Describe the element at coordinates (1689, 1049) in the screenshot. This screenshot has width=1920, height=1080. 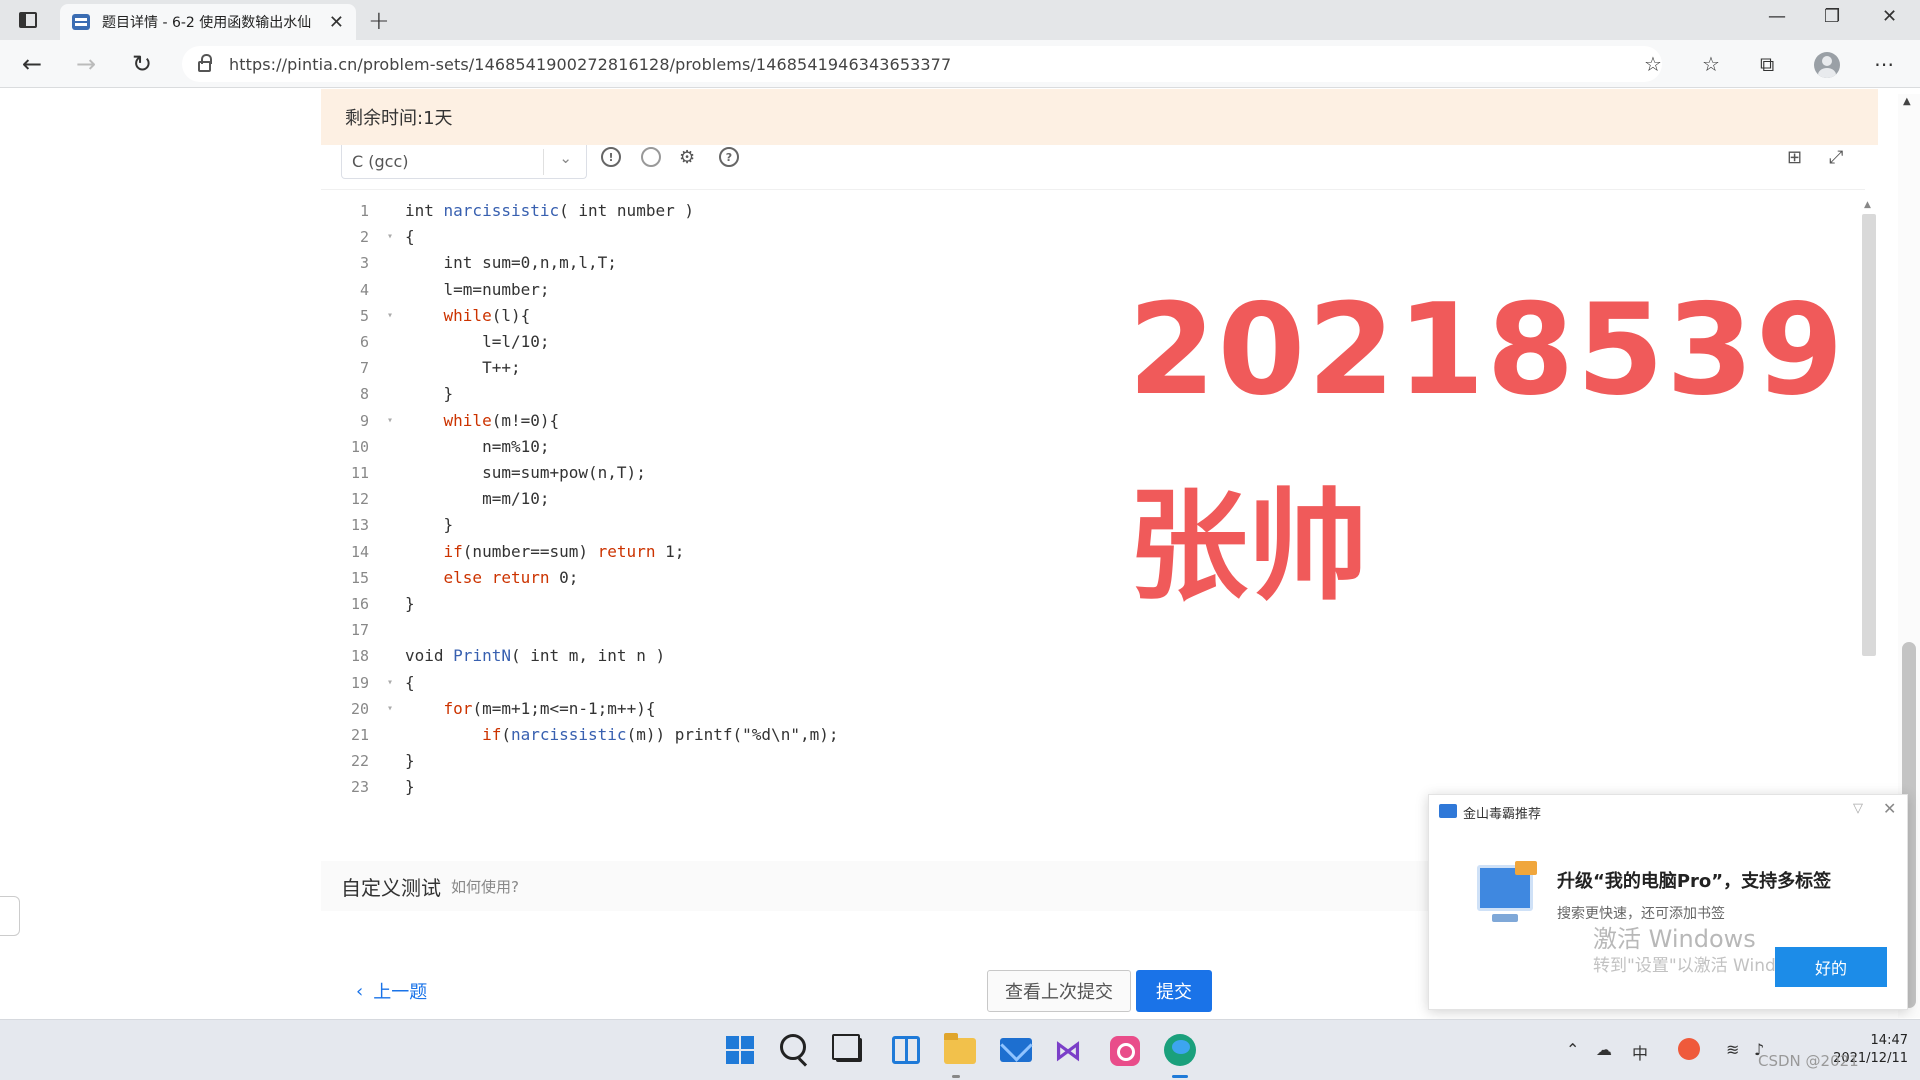
I see `sogou-input-icon` at that location.